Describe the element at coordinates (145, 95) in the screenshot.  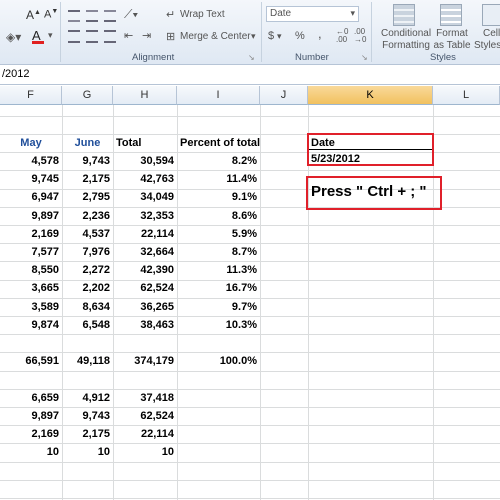
I see `column-header-h: H` at that location.